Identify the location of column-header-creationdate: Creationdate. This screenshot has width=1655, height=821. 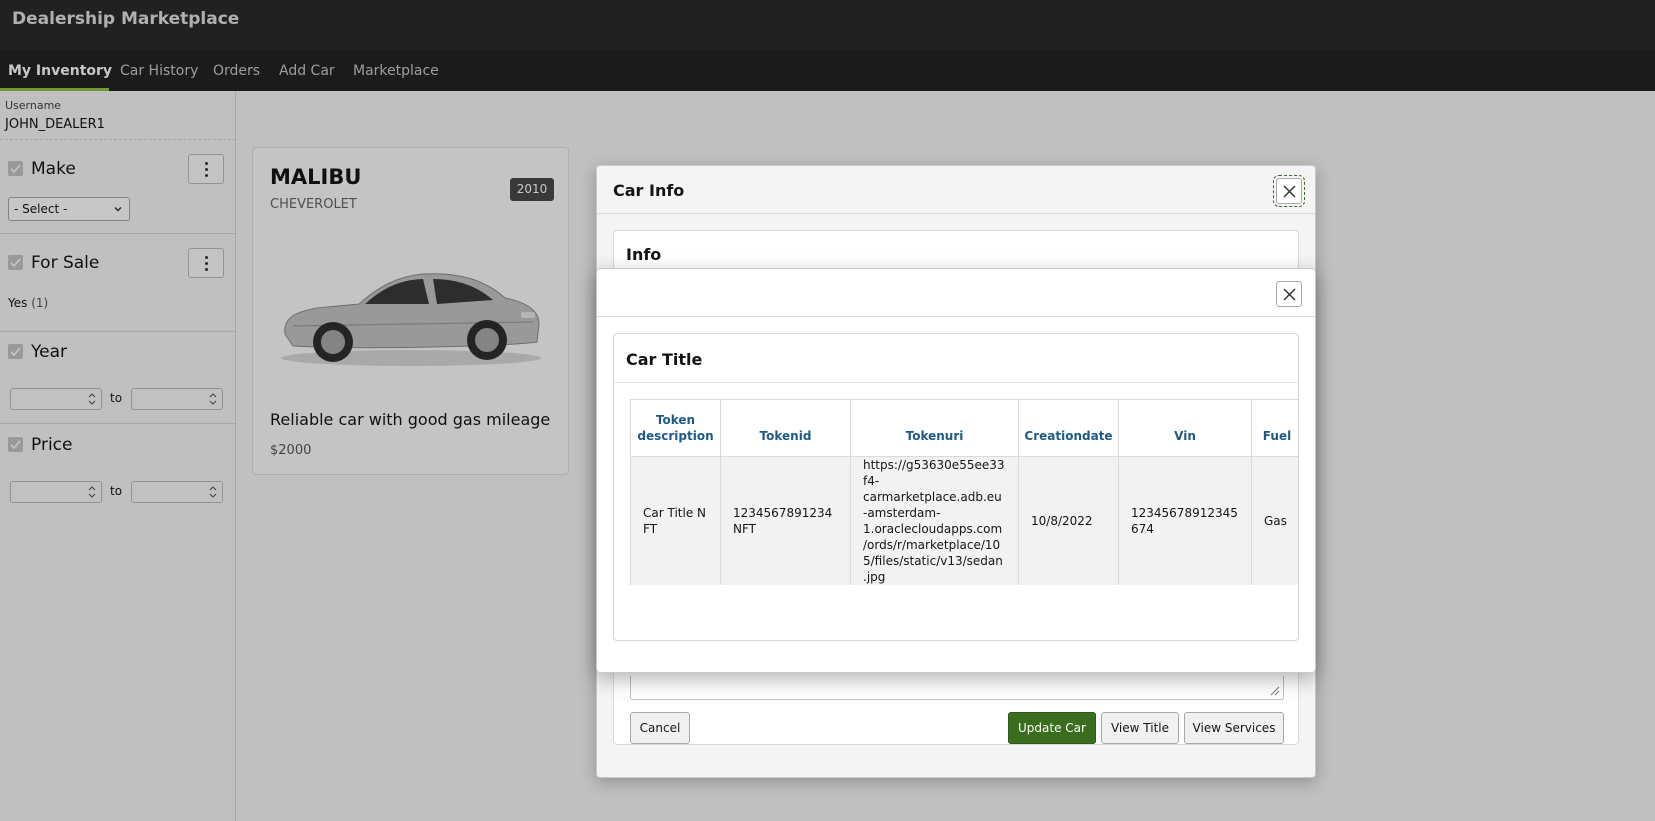
(1068, 428).